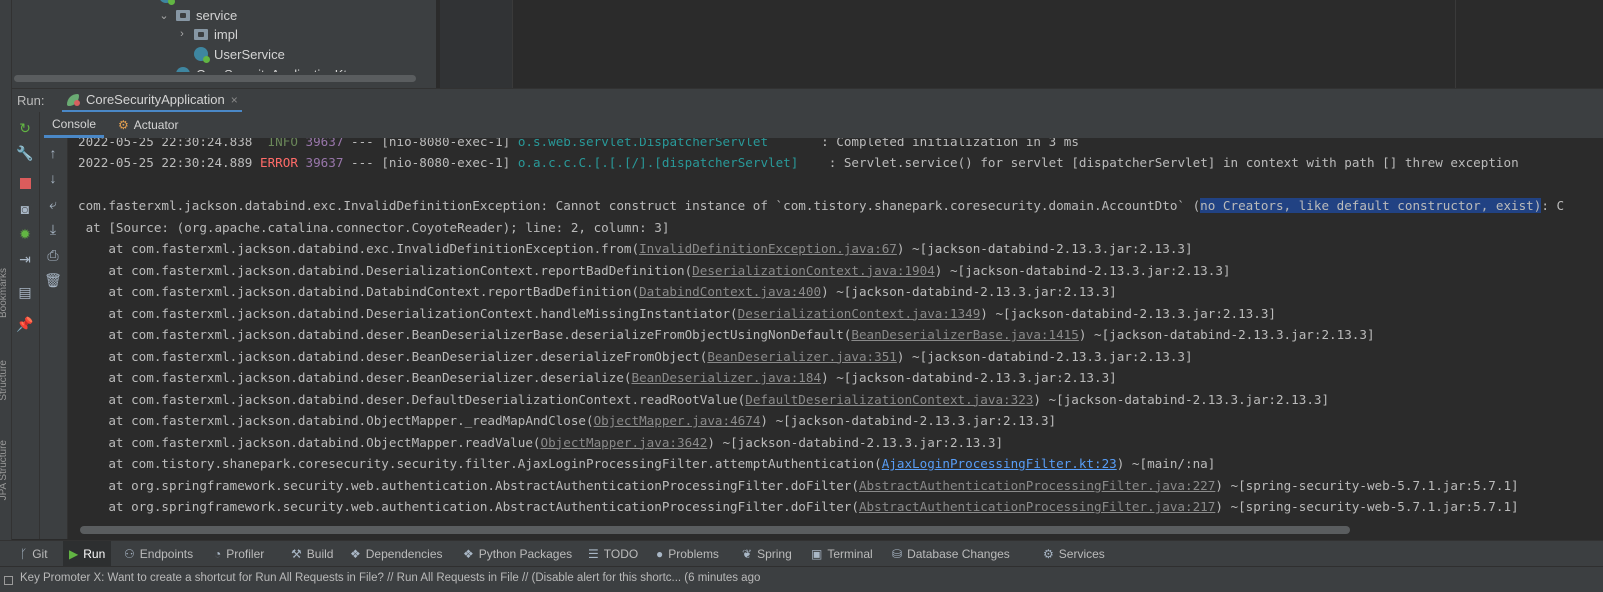 This screenshot has height=592, width=1603. Describe the element at coordinates (53, 229) in the screenshot. I see `scroll-to-end-icon: ⤓` at that location.